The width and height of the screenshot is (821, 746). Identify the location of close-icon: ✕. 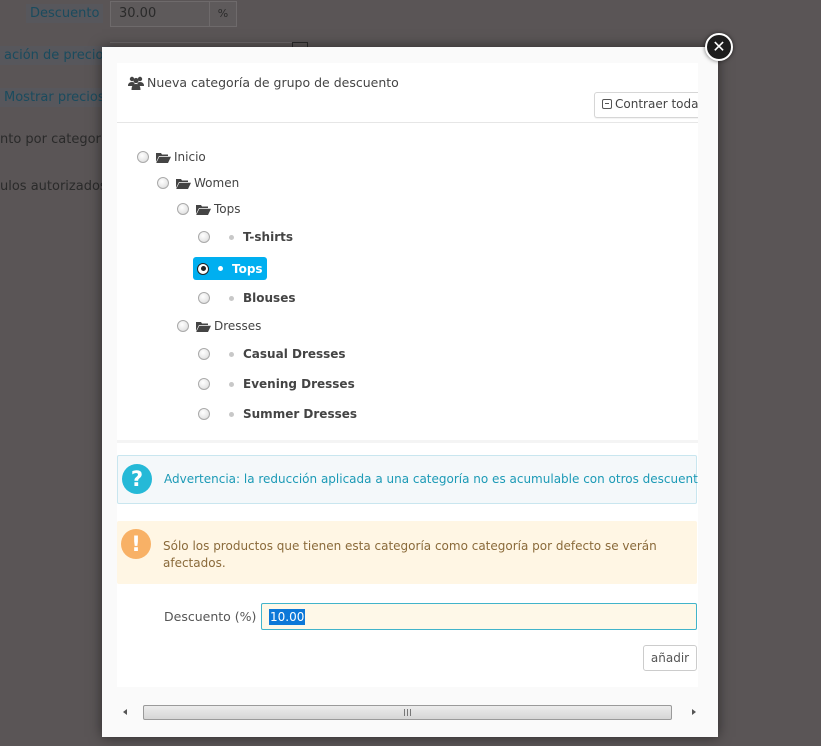
(719, 46).